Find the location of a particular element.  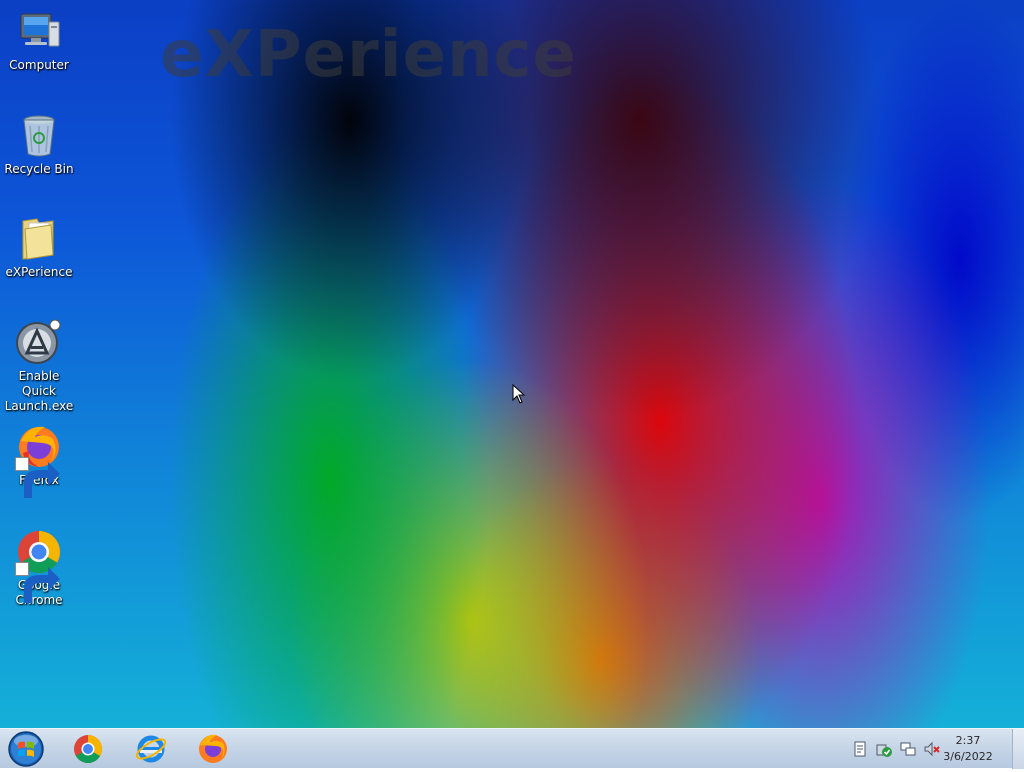

clock-time: 2:37 is located at coordinates (968, 740).